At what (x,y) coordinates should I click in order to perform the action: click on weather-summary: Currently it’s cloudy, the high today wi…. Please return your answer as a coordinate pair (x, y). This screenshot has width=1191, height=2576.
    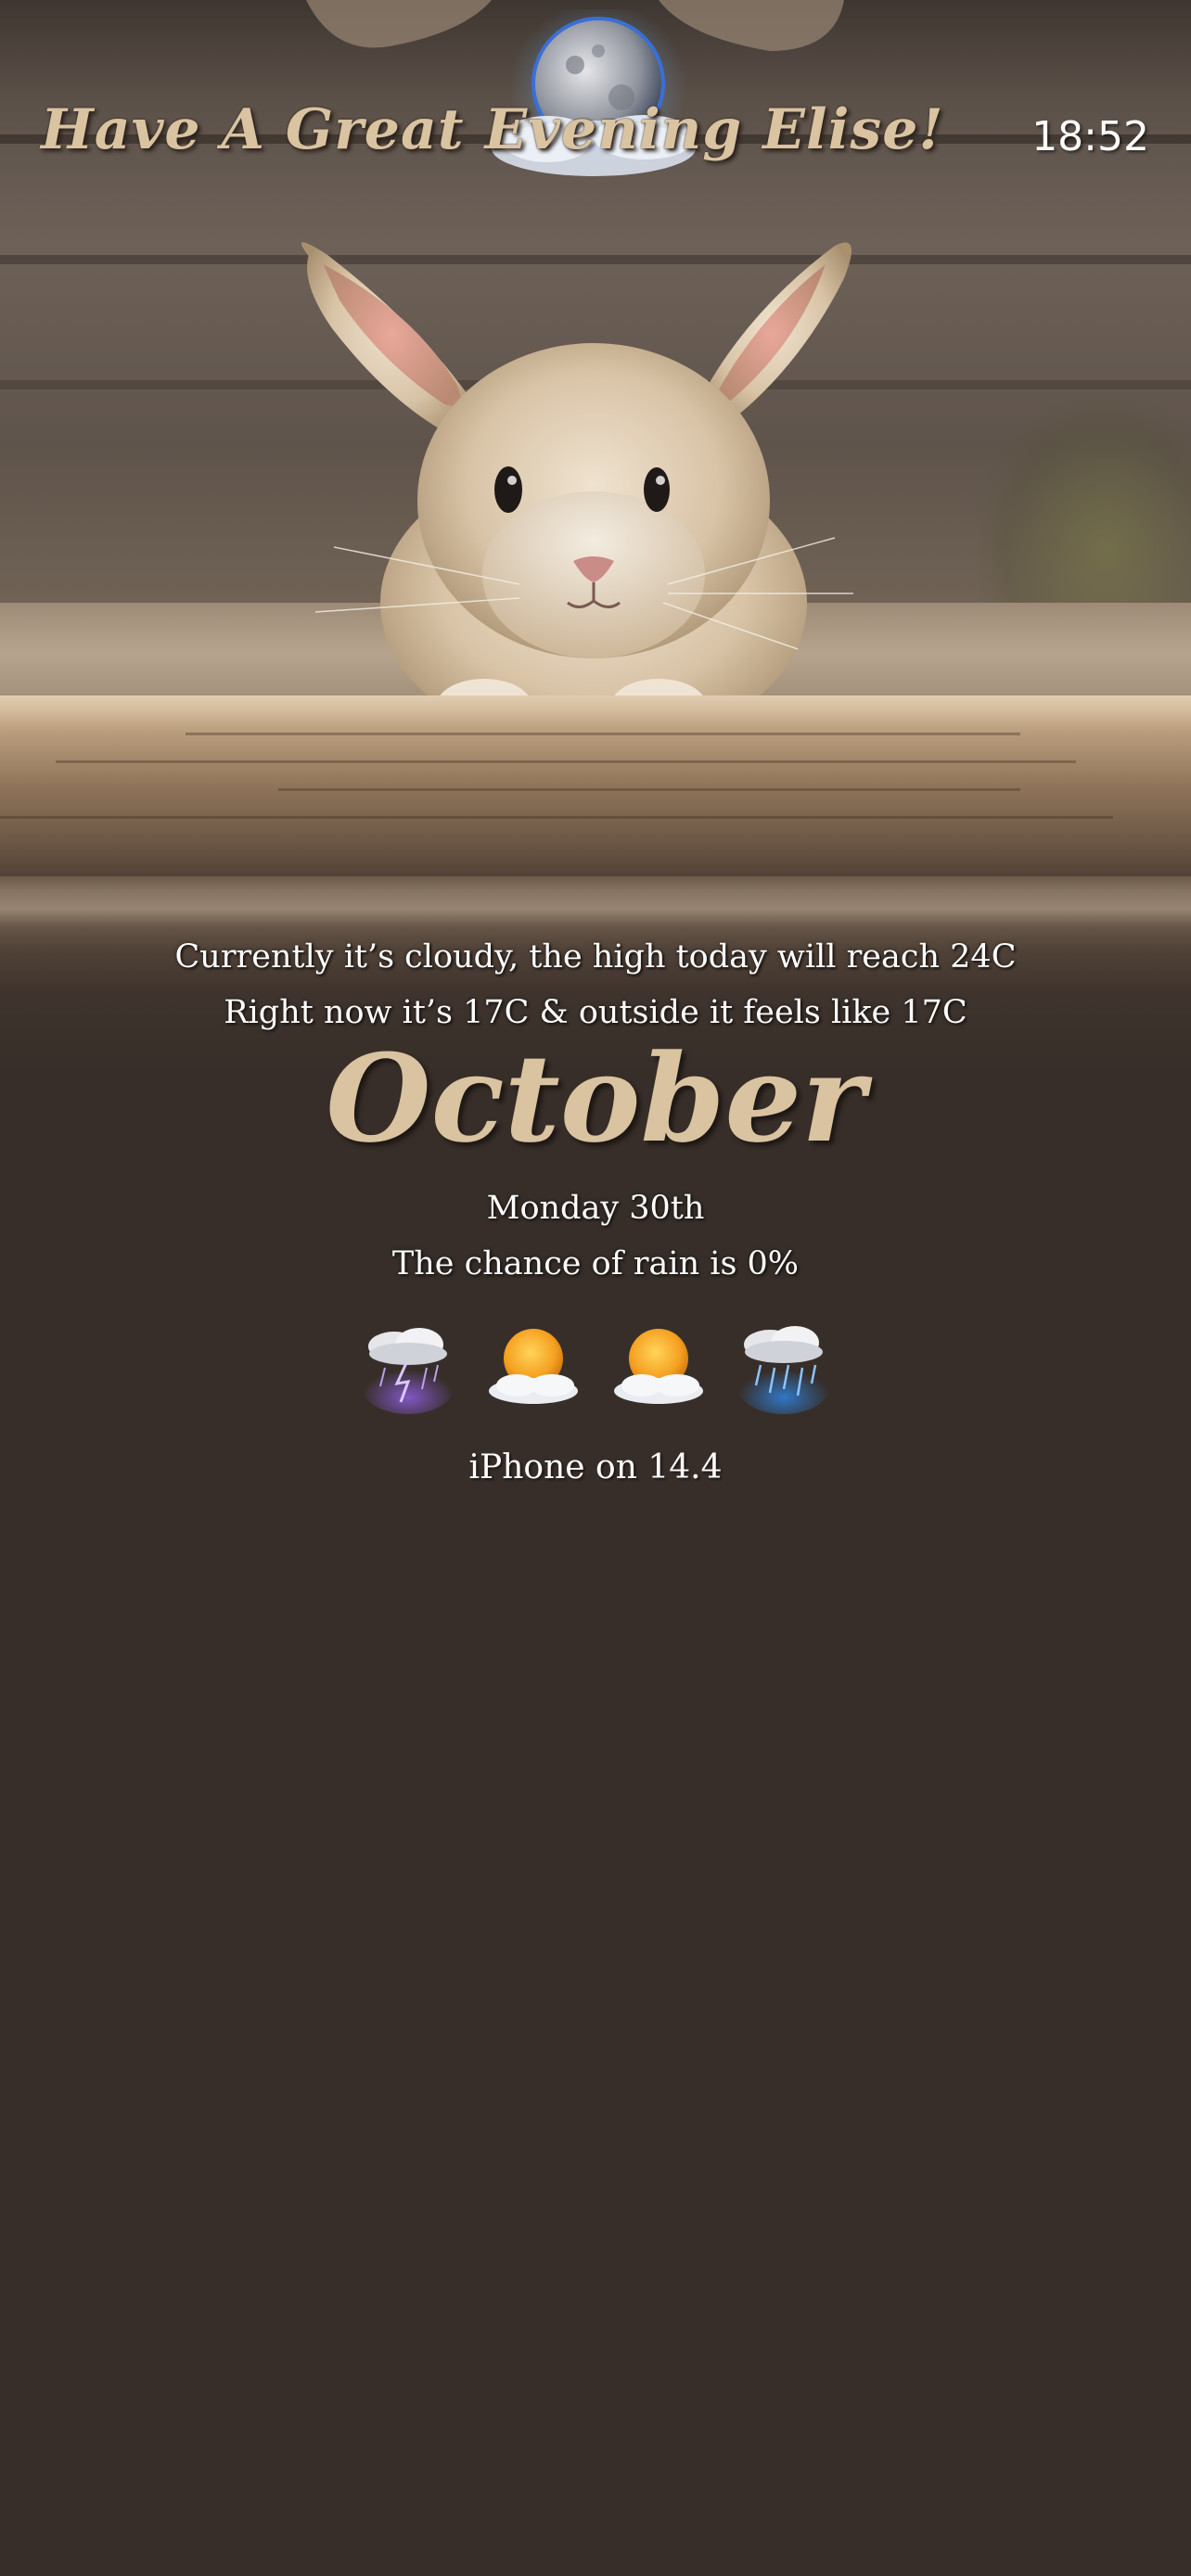
    Looking at the image, I should click on (595, 957).